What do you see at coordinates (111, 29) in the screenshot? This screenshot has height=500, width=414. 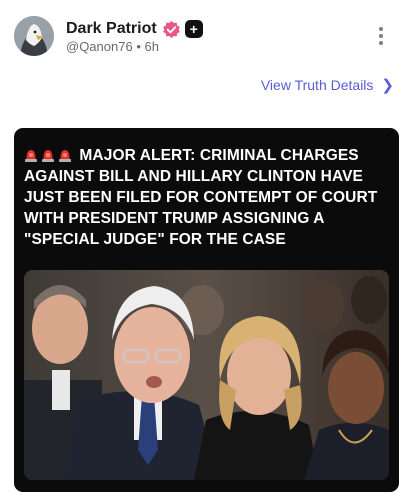 I see `author-display-name: Dark Patriot` at bounding box center [111, 29].